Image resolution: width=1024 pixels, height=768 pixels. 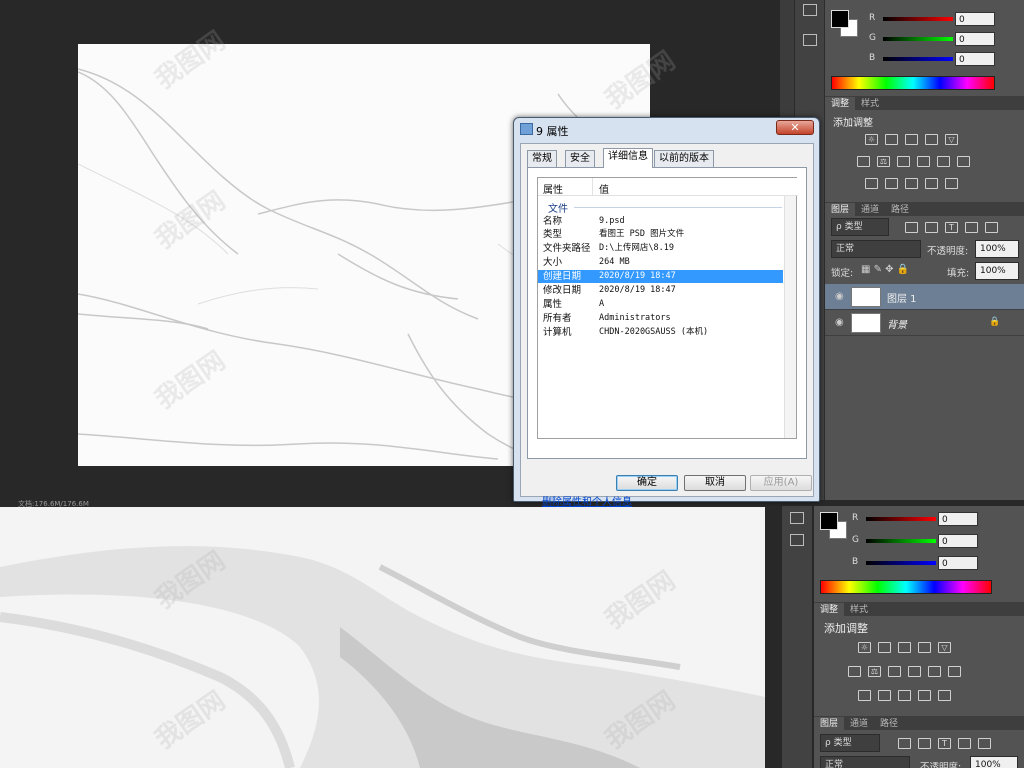 I want to click on list-item: 类型 看图王 PSD 图片文件, so click(x=660, y=234).